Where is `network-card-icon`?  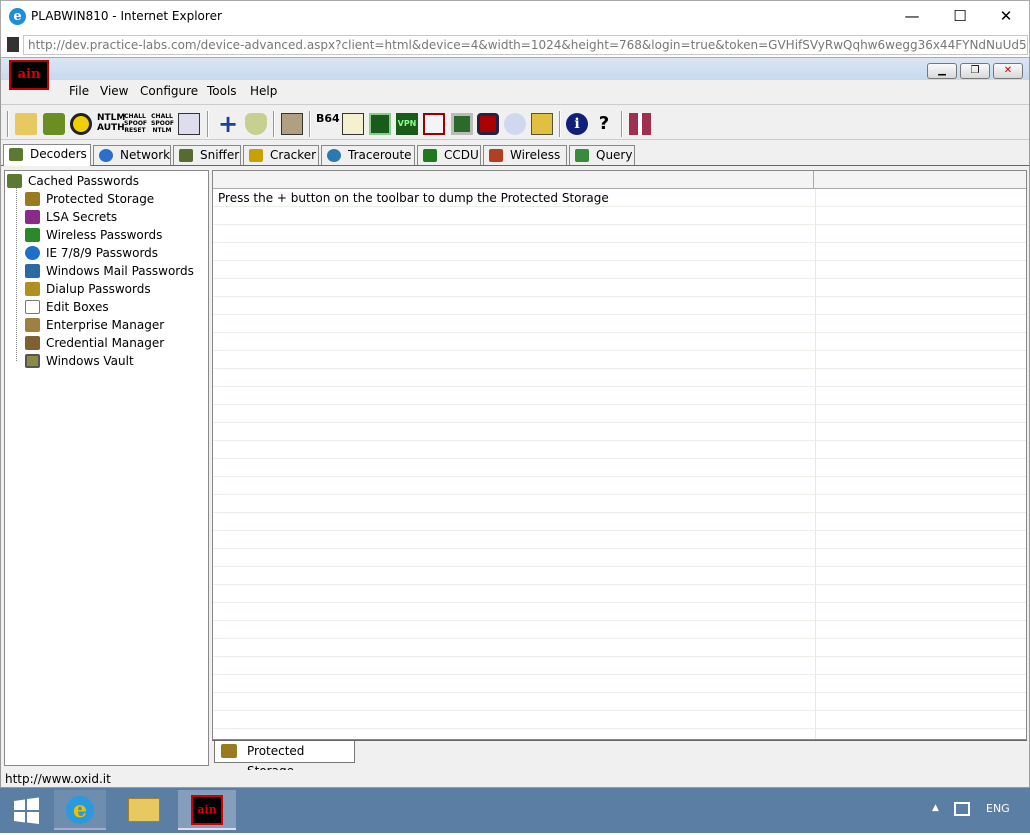 network-card-icon is located at coordinates (54, 124).